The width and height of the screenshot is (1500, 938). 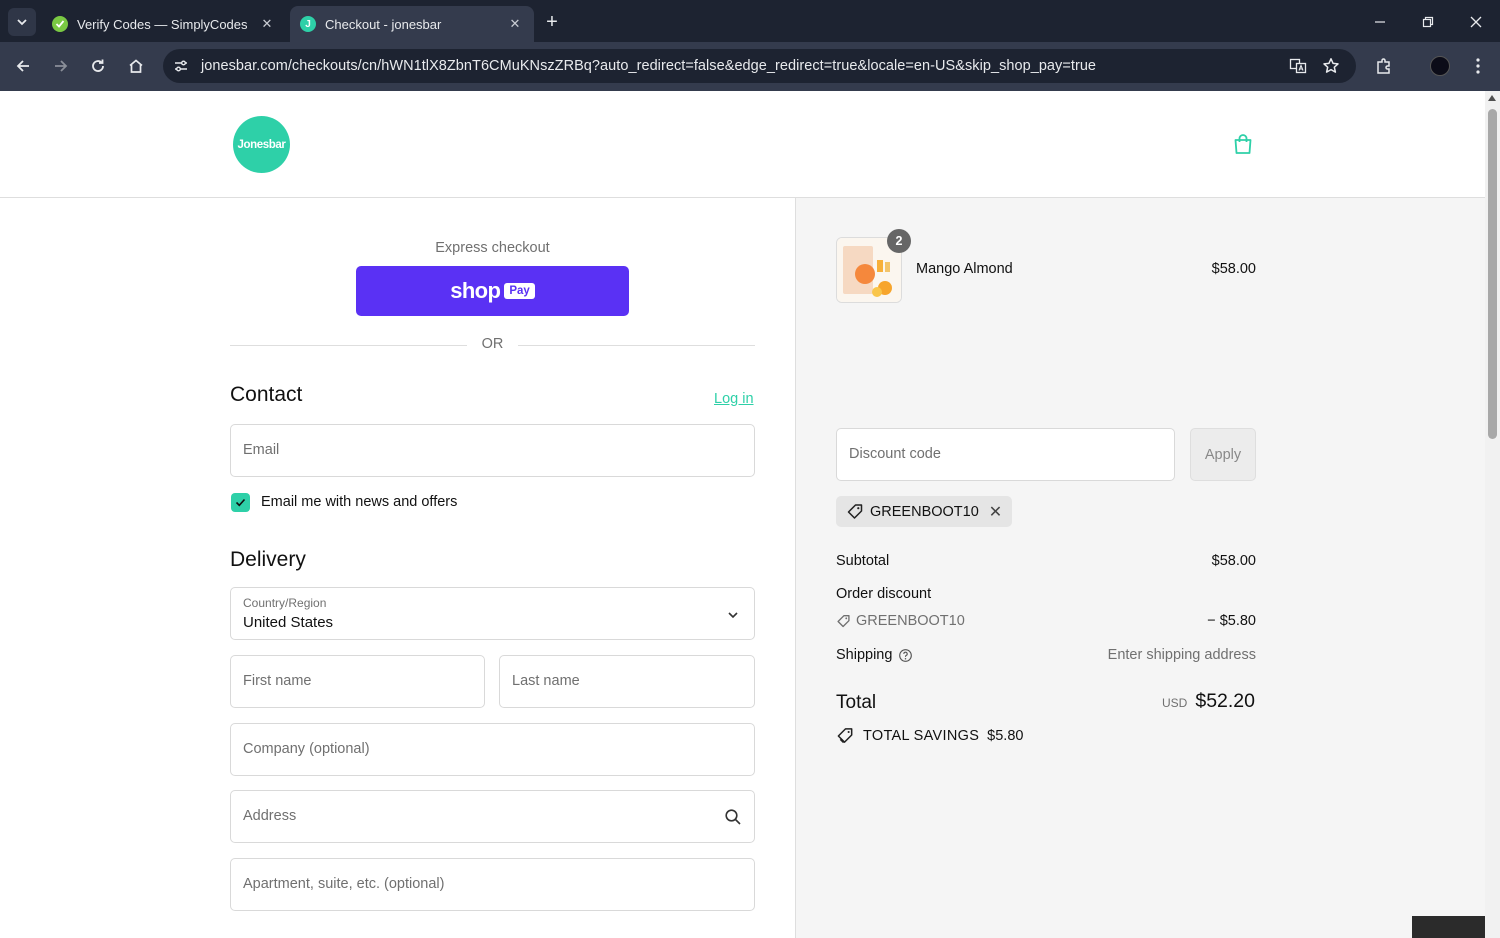 I want to click on login-link: Log in, so click(x=734, y=399).